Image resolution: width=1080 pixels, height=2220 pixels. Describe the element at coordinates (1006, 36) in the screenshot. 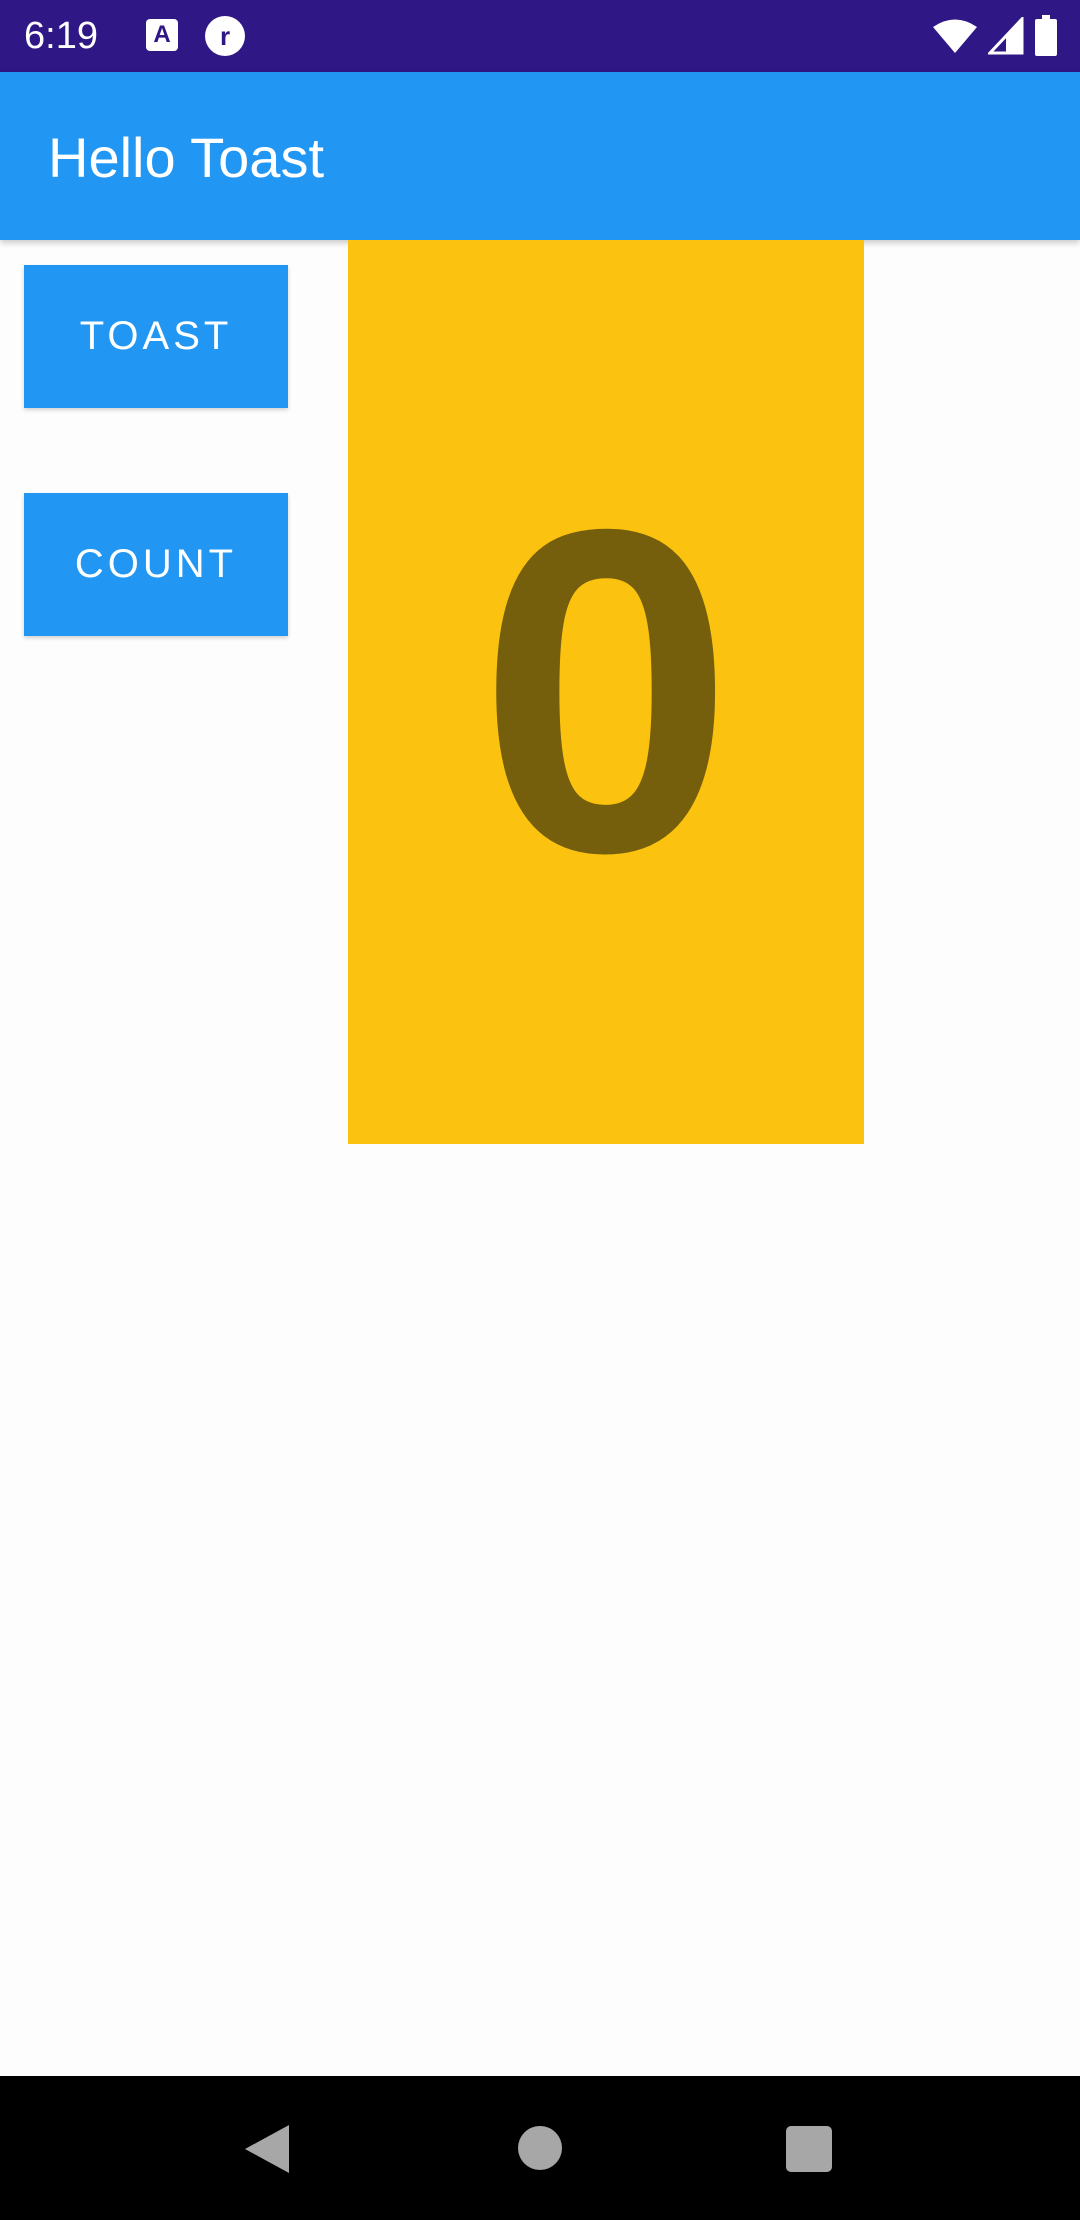

I see `cellular-signal-icon` at that location.